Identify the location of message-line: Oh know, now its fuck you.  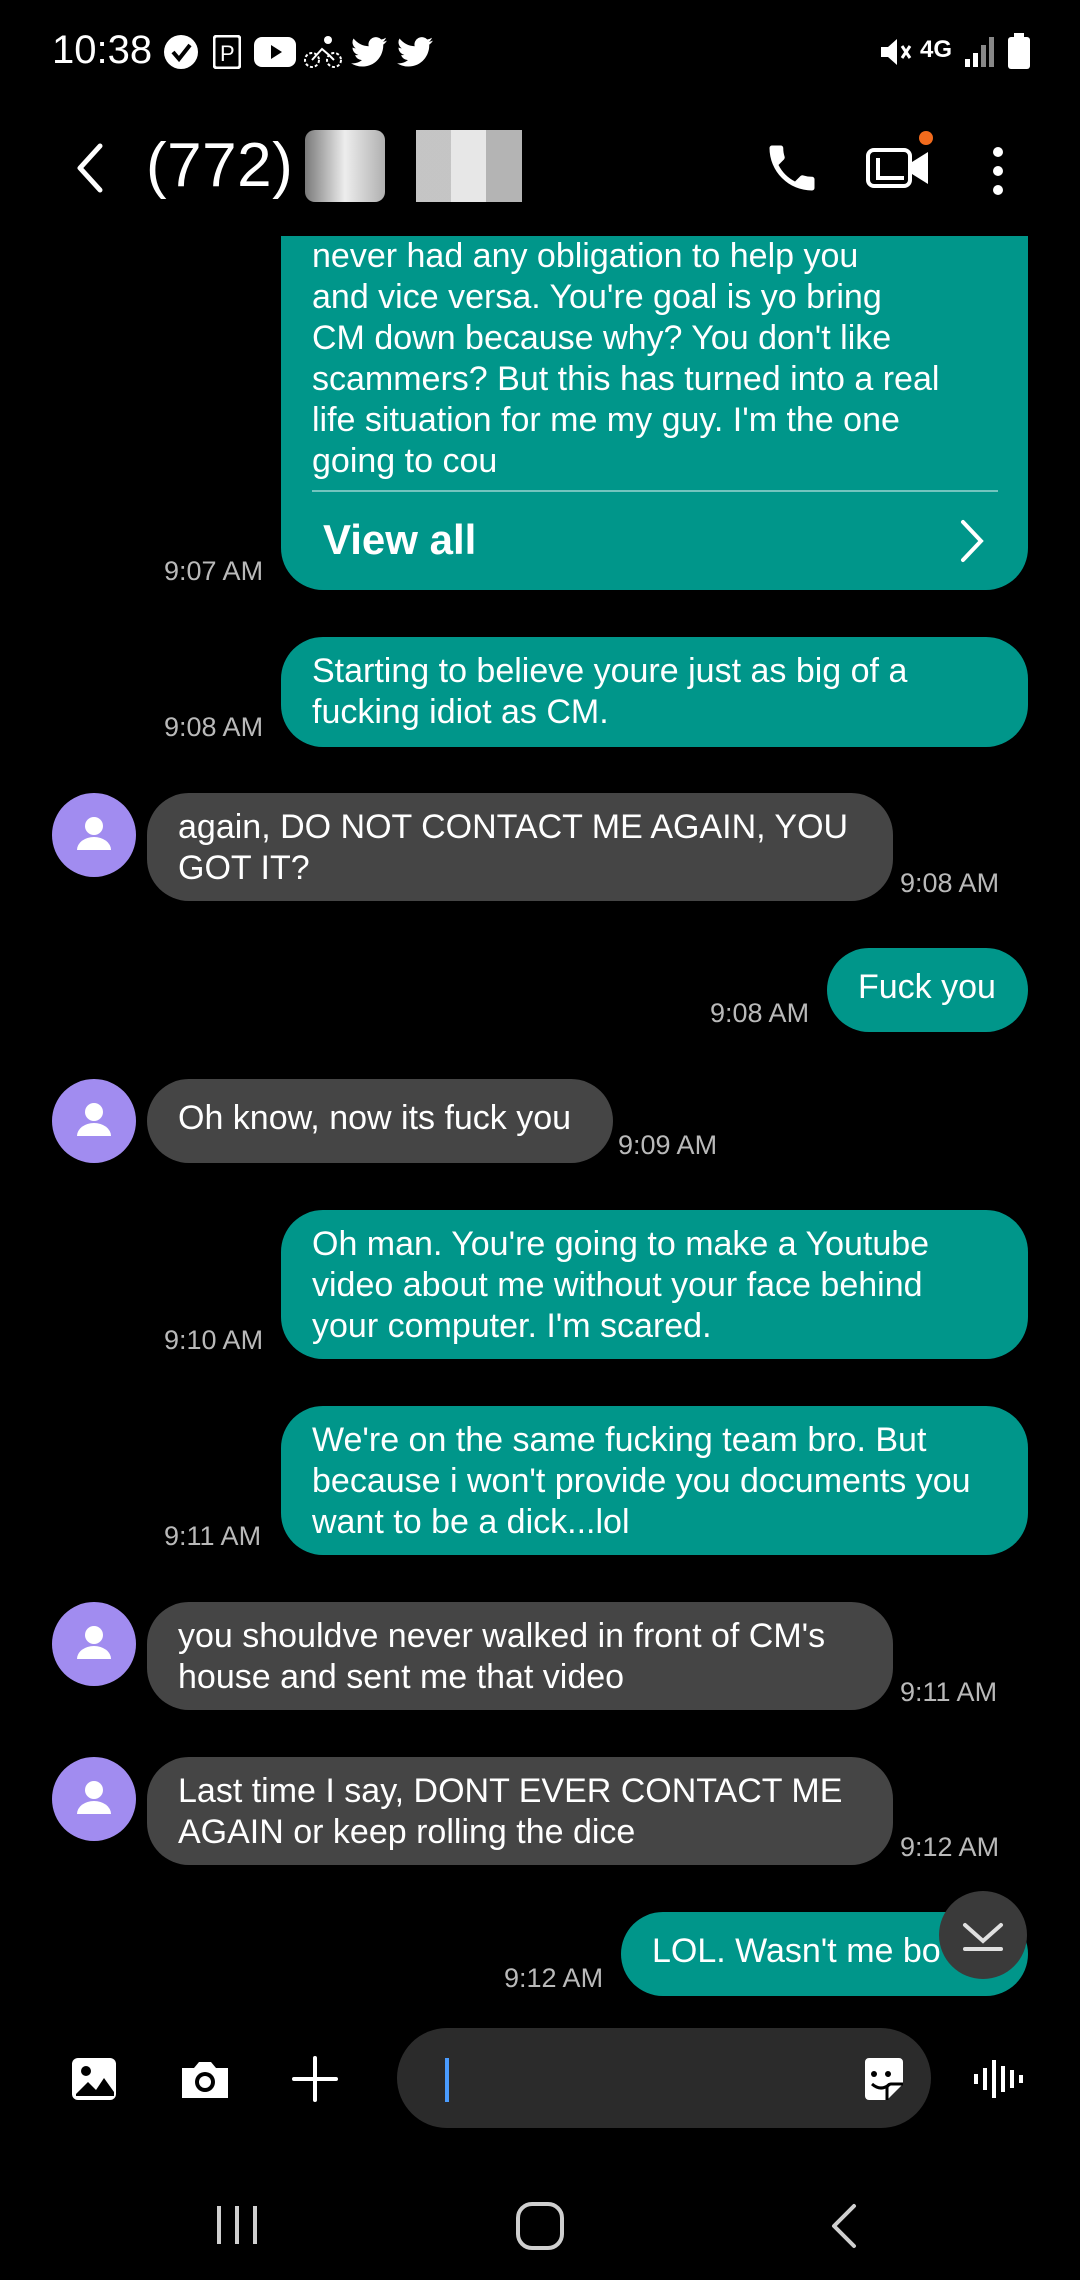
(375, 1118).